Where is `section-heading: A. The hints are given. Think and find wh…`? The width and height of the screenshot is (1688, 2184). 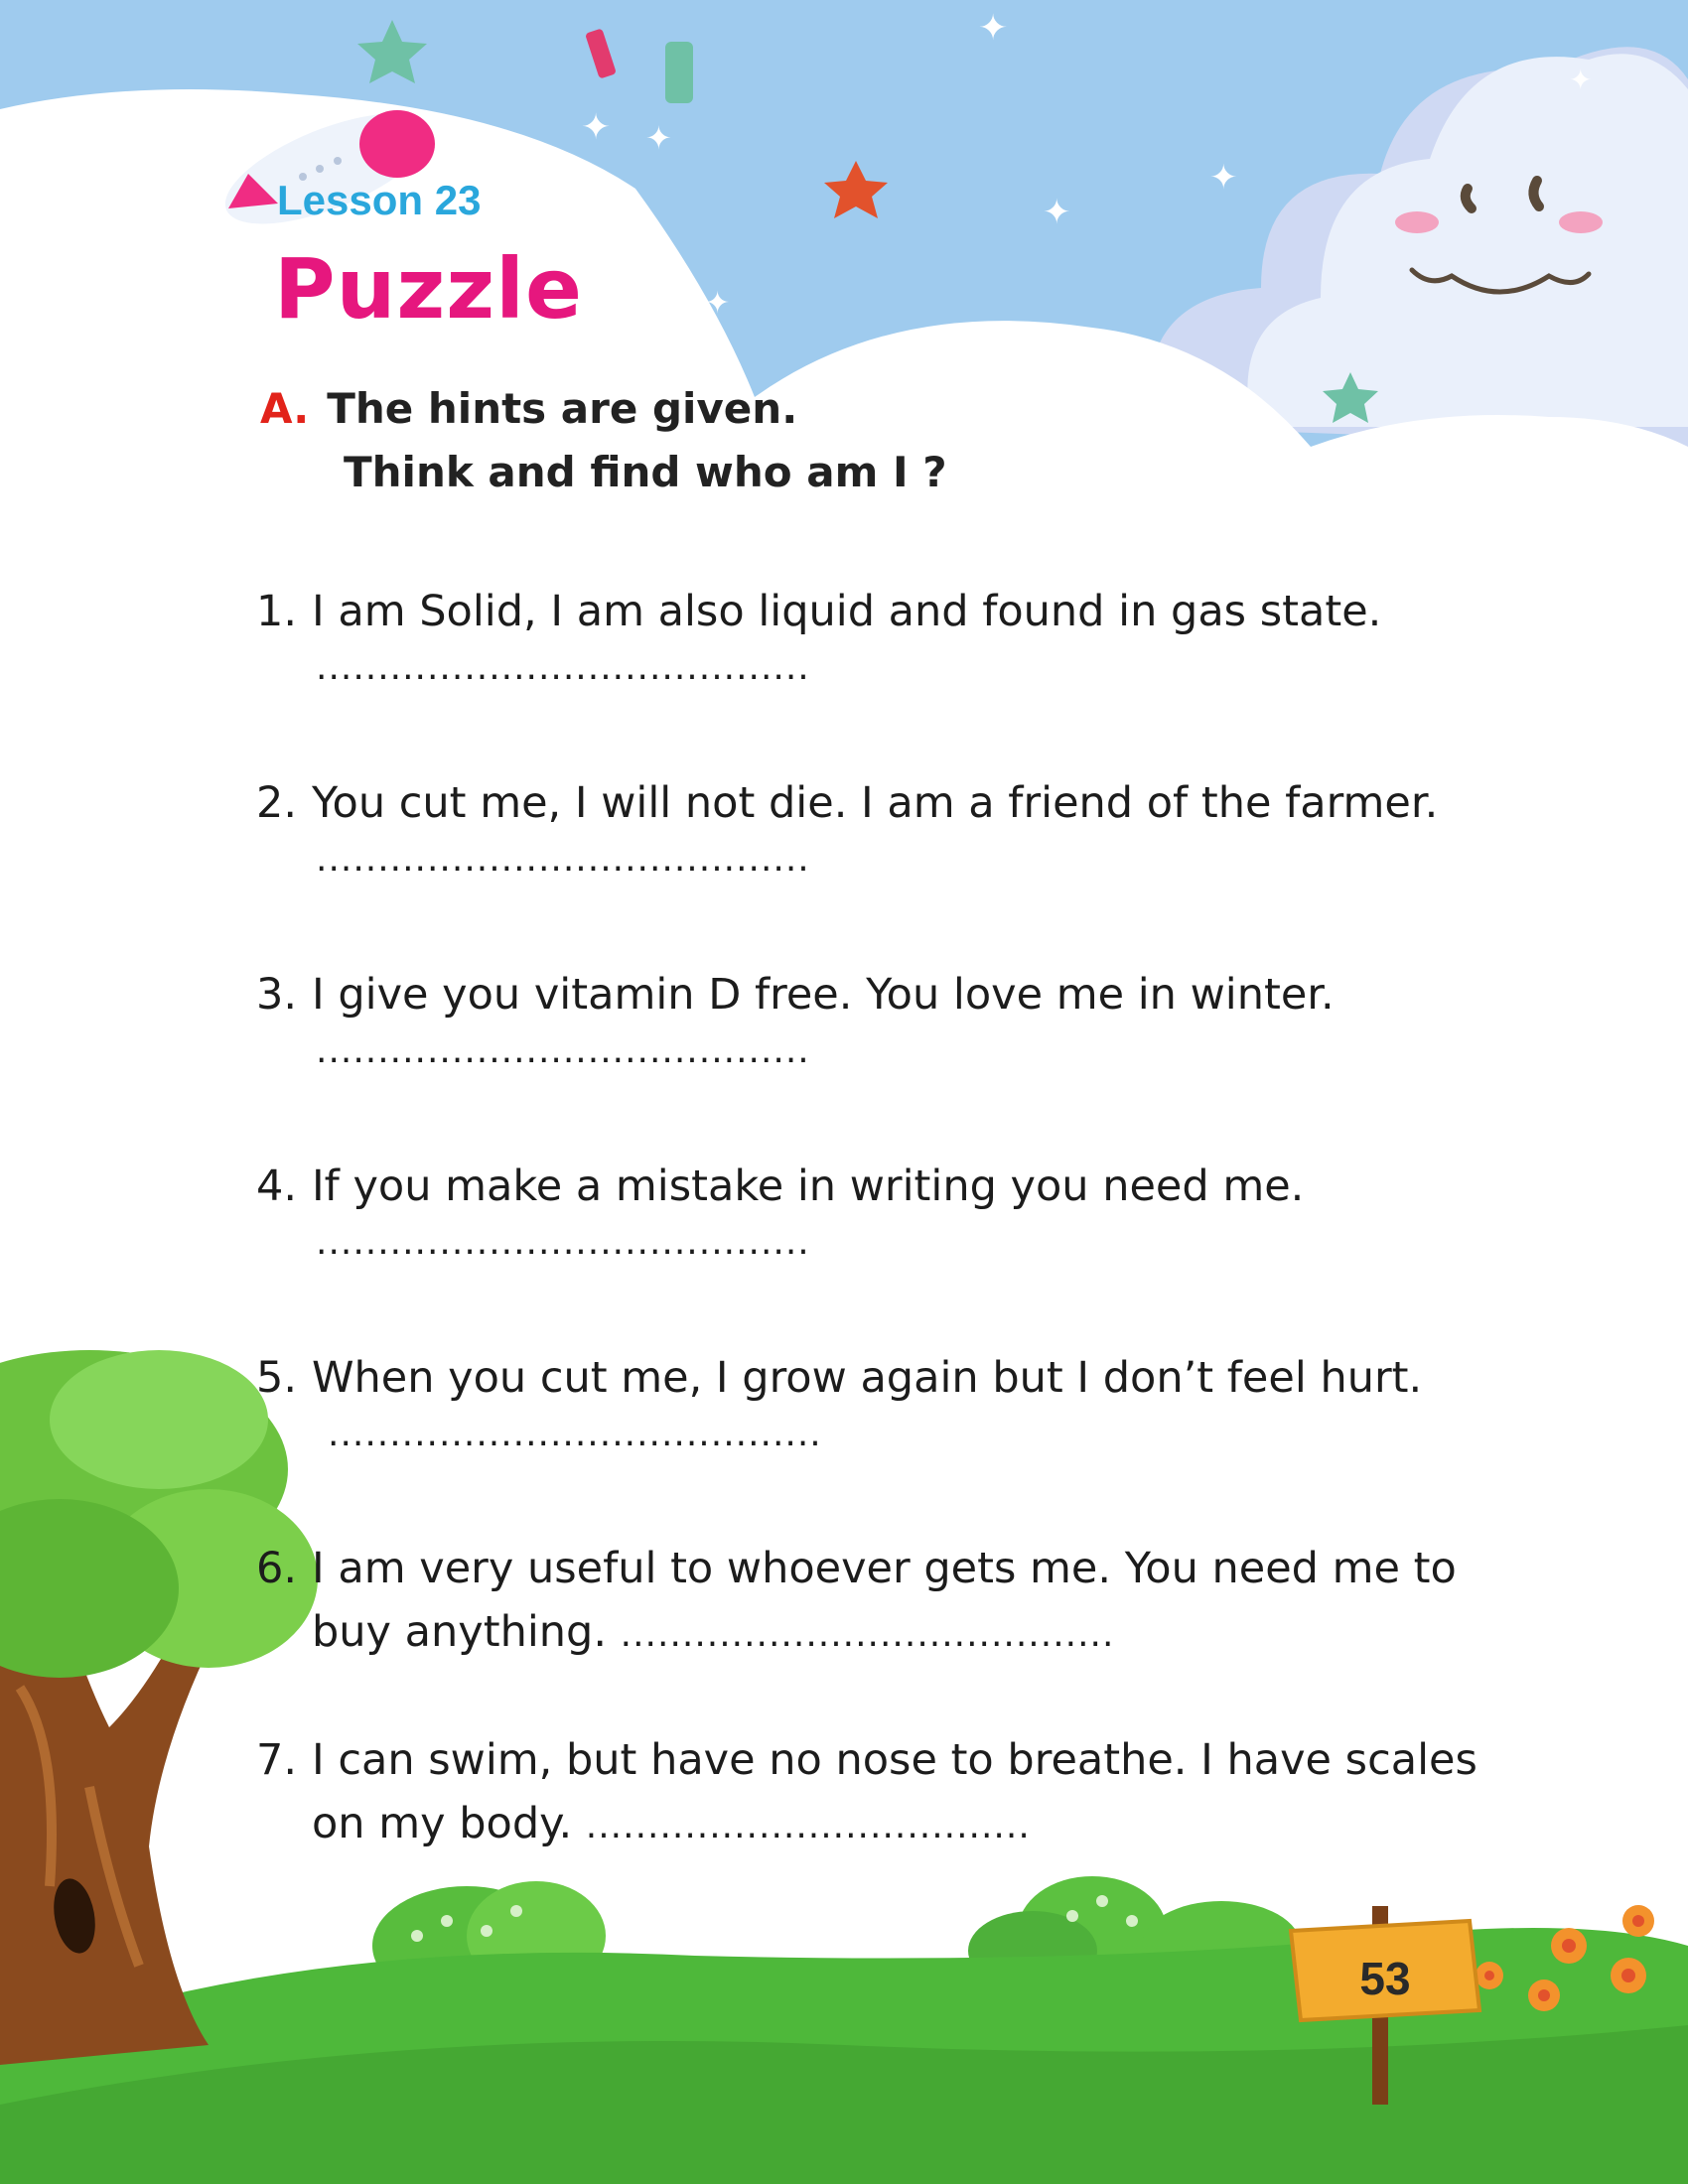 section-heading: A. The hints are given. Think and find wh… is located at coordinates (603, 440).